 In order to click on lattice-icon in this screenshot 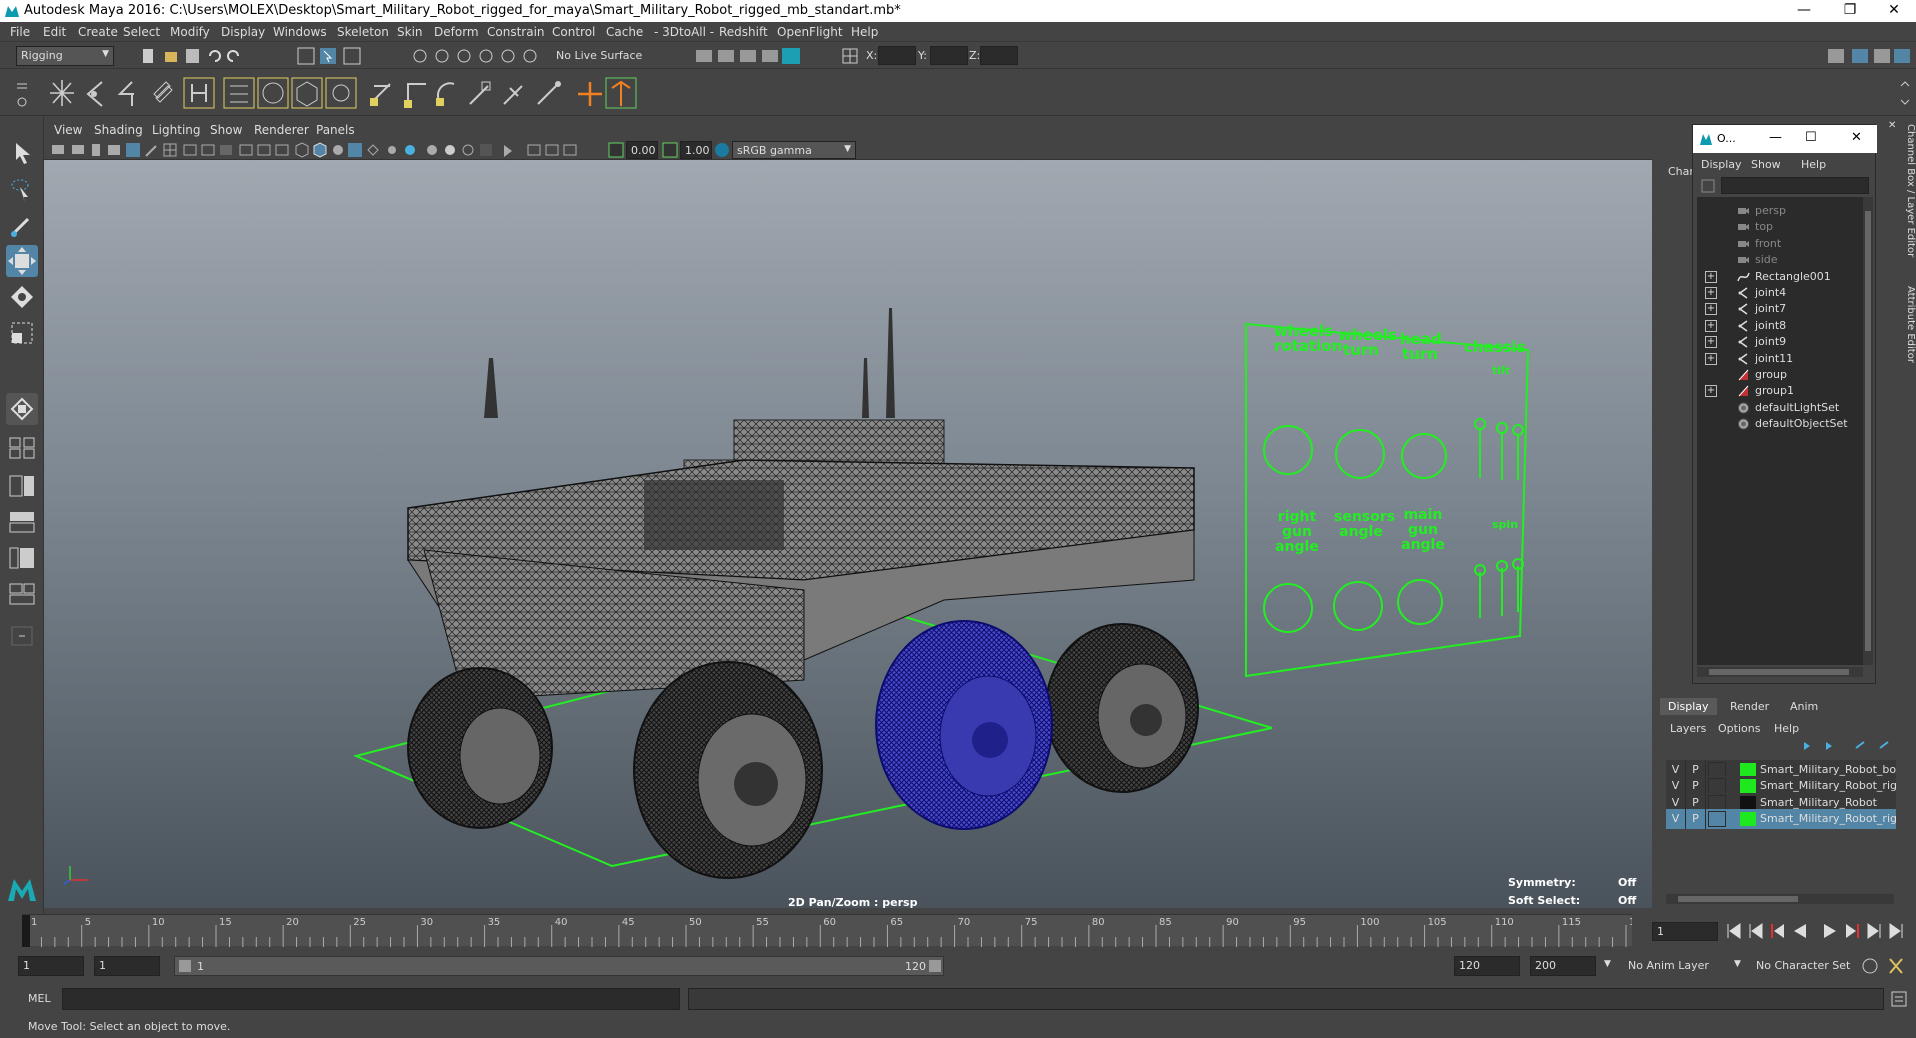, I will do `click(307, 93)`.